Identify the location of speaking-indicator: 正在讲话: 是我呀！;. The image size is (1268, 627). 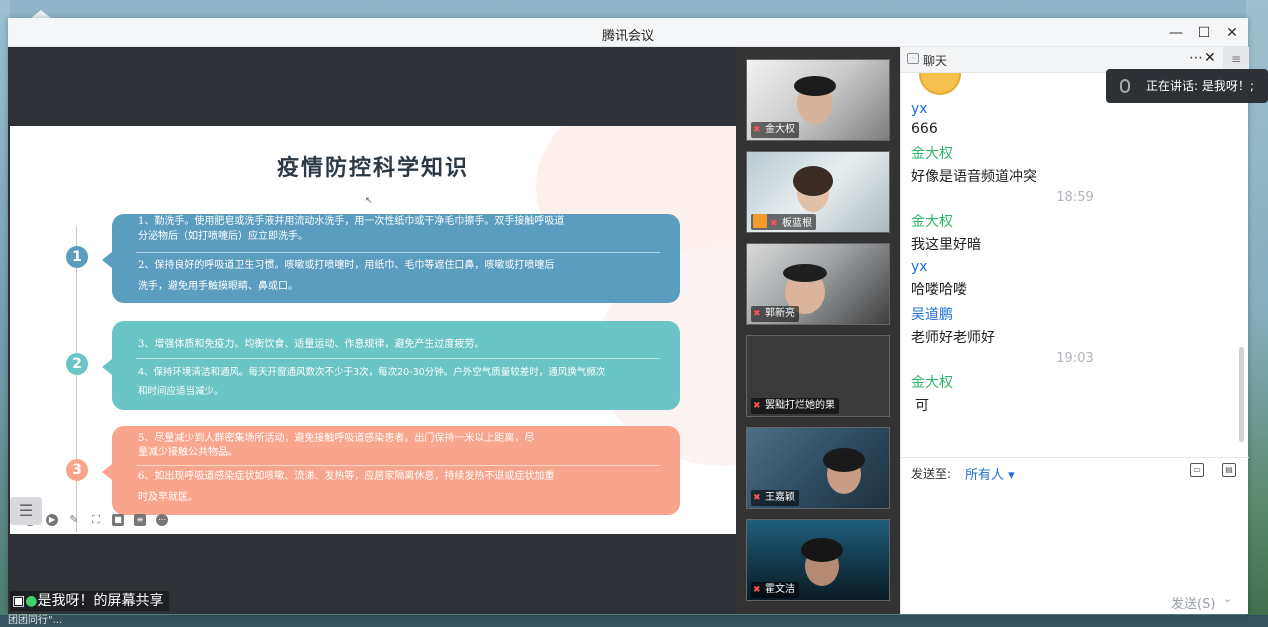
(1187, 86).